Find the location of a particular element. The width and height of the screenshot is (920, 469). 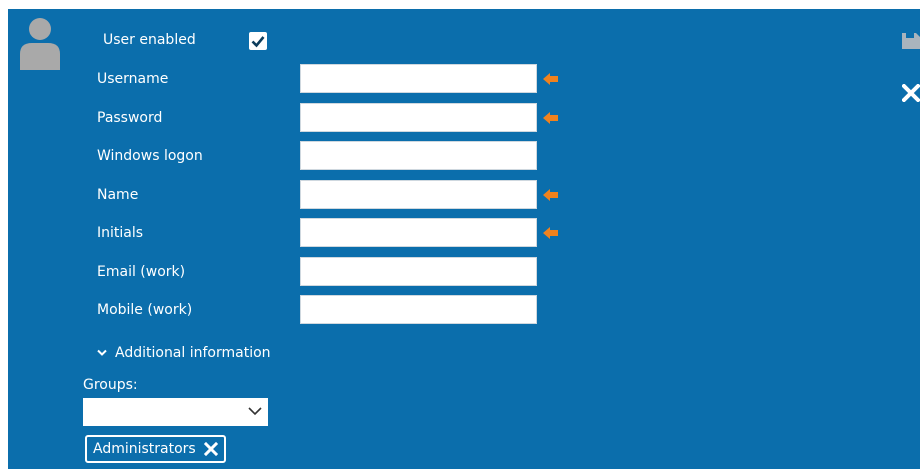

mobile-work-label: Mobile (work) is located at coordinates (145, 310).